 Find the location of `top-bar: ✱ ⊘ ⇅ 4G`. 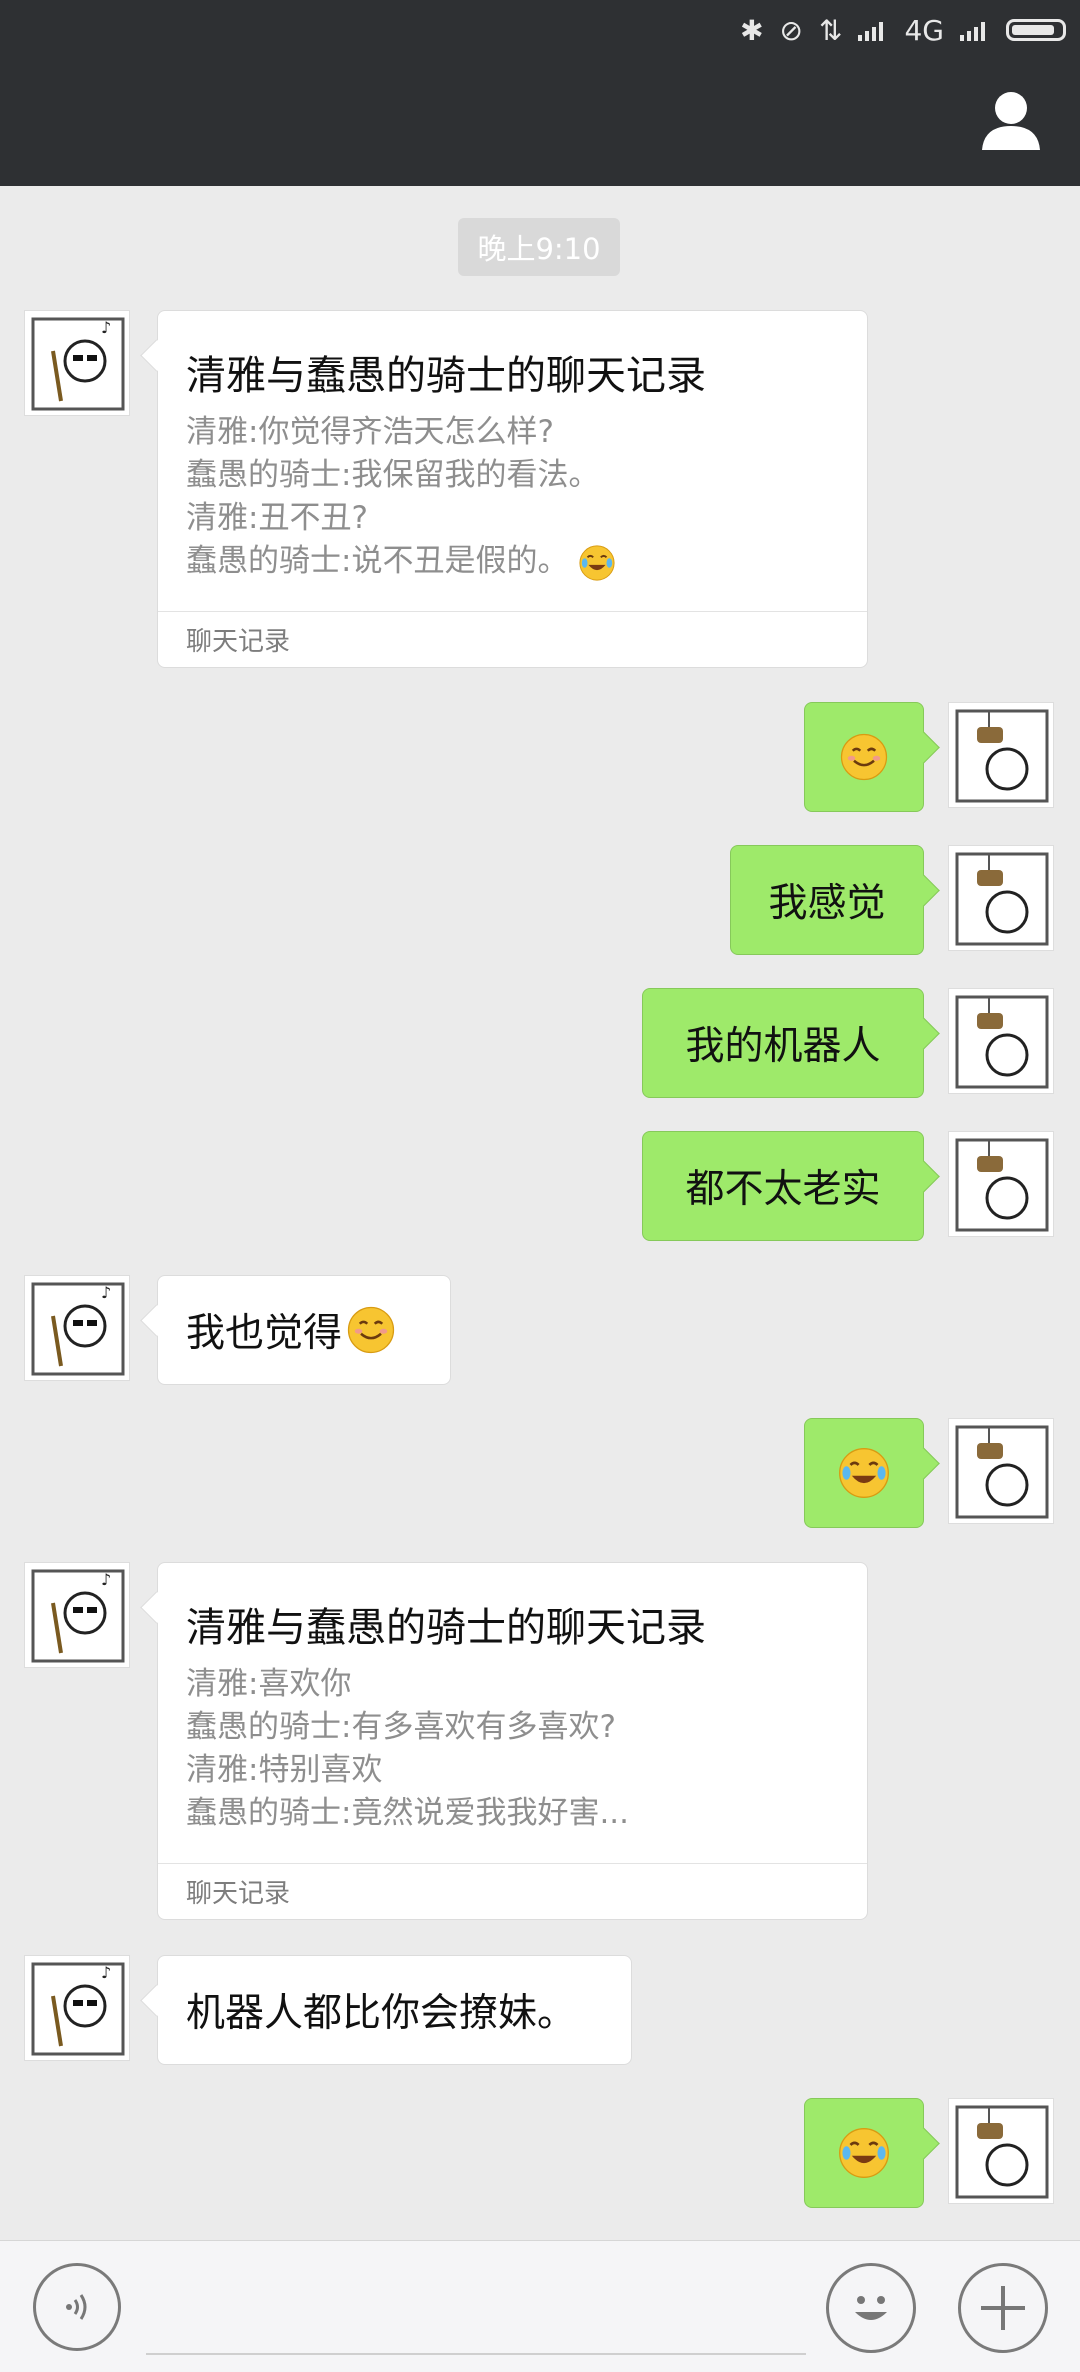

top-bar: ✱ ⊘ ⇅ 4G is located at coordinates (540, 93).